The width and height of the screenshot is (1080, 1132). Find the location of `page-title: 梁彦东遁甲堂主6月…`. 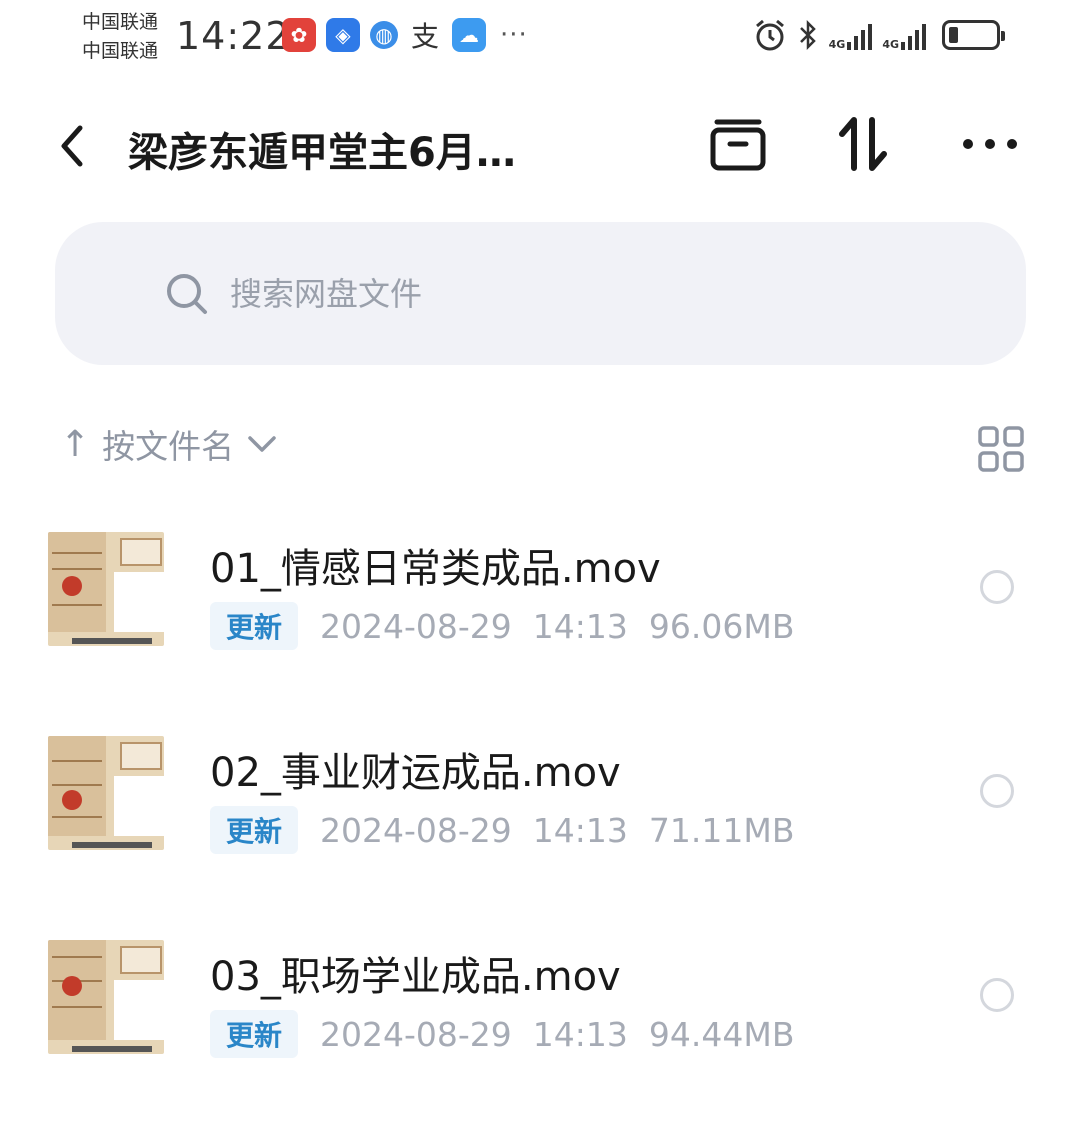

page-title: 梁彦东遁甲堂主6月… is located at coordinates (322, 153).